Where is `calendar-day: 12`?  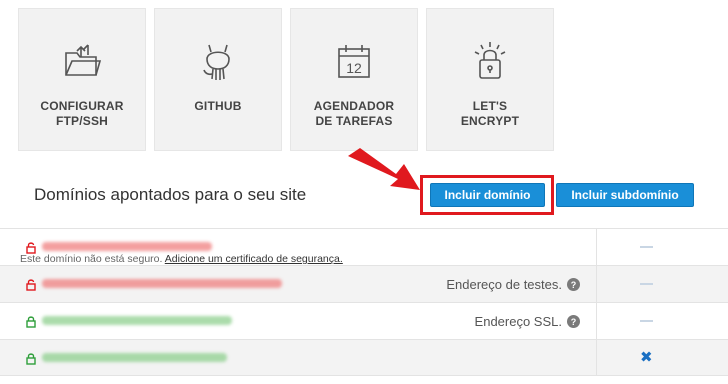
calendar-day: 12 is located at coordinates (354, 68).